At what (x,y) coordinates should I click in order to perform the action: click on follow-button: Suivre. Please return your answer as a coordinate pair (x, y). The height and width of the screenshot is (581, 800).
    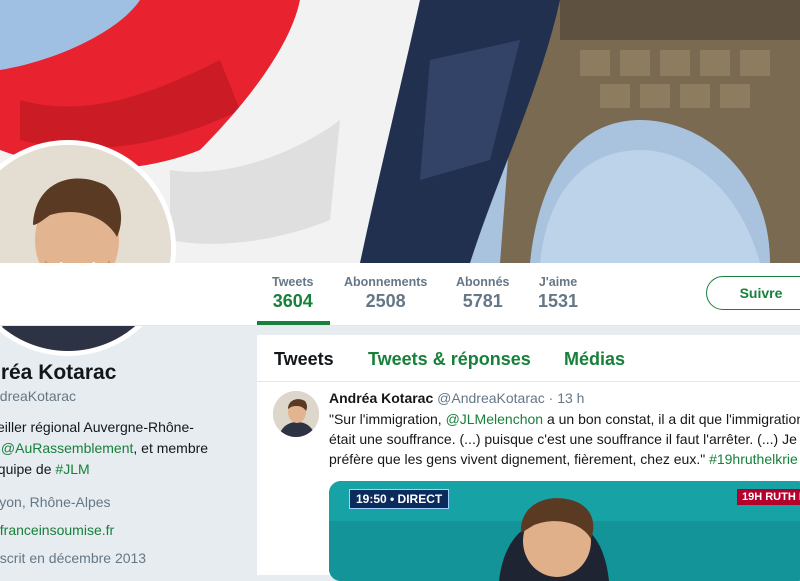
    Looking at the image, I should click on (753, 293).